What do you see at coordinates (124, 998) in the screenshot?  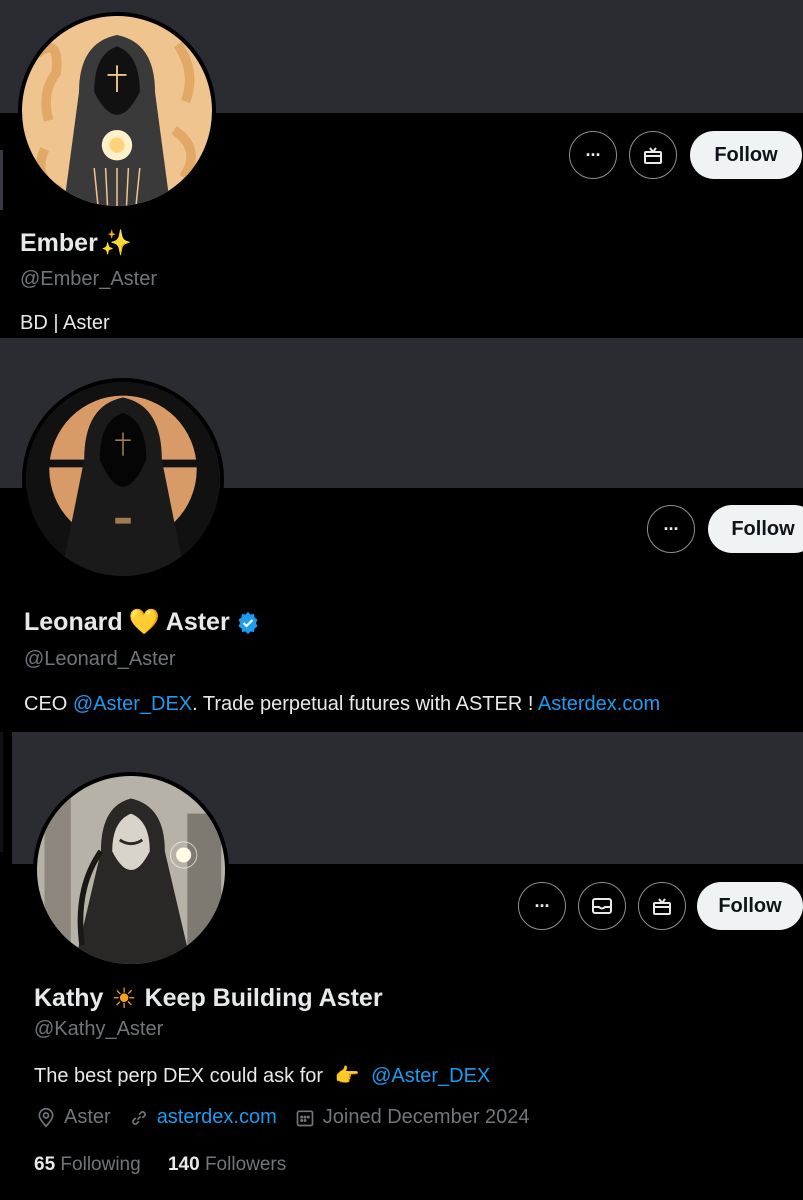 I see `sun-icon: ☀` at bounding box center [124, 998].